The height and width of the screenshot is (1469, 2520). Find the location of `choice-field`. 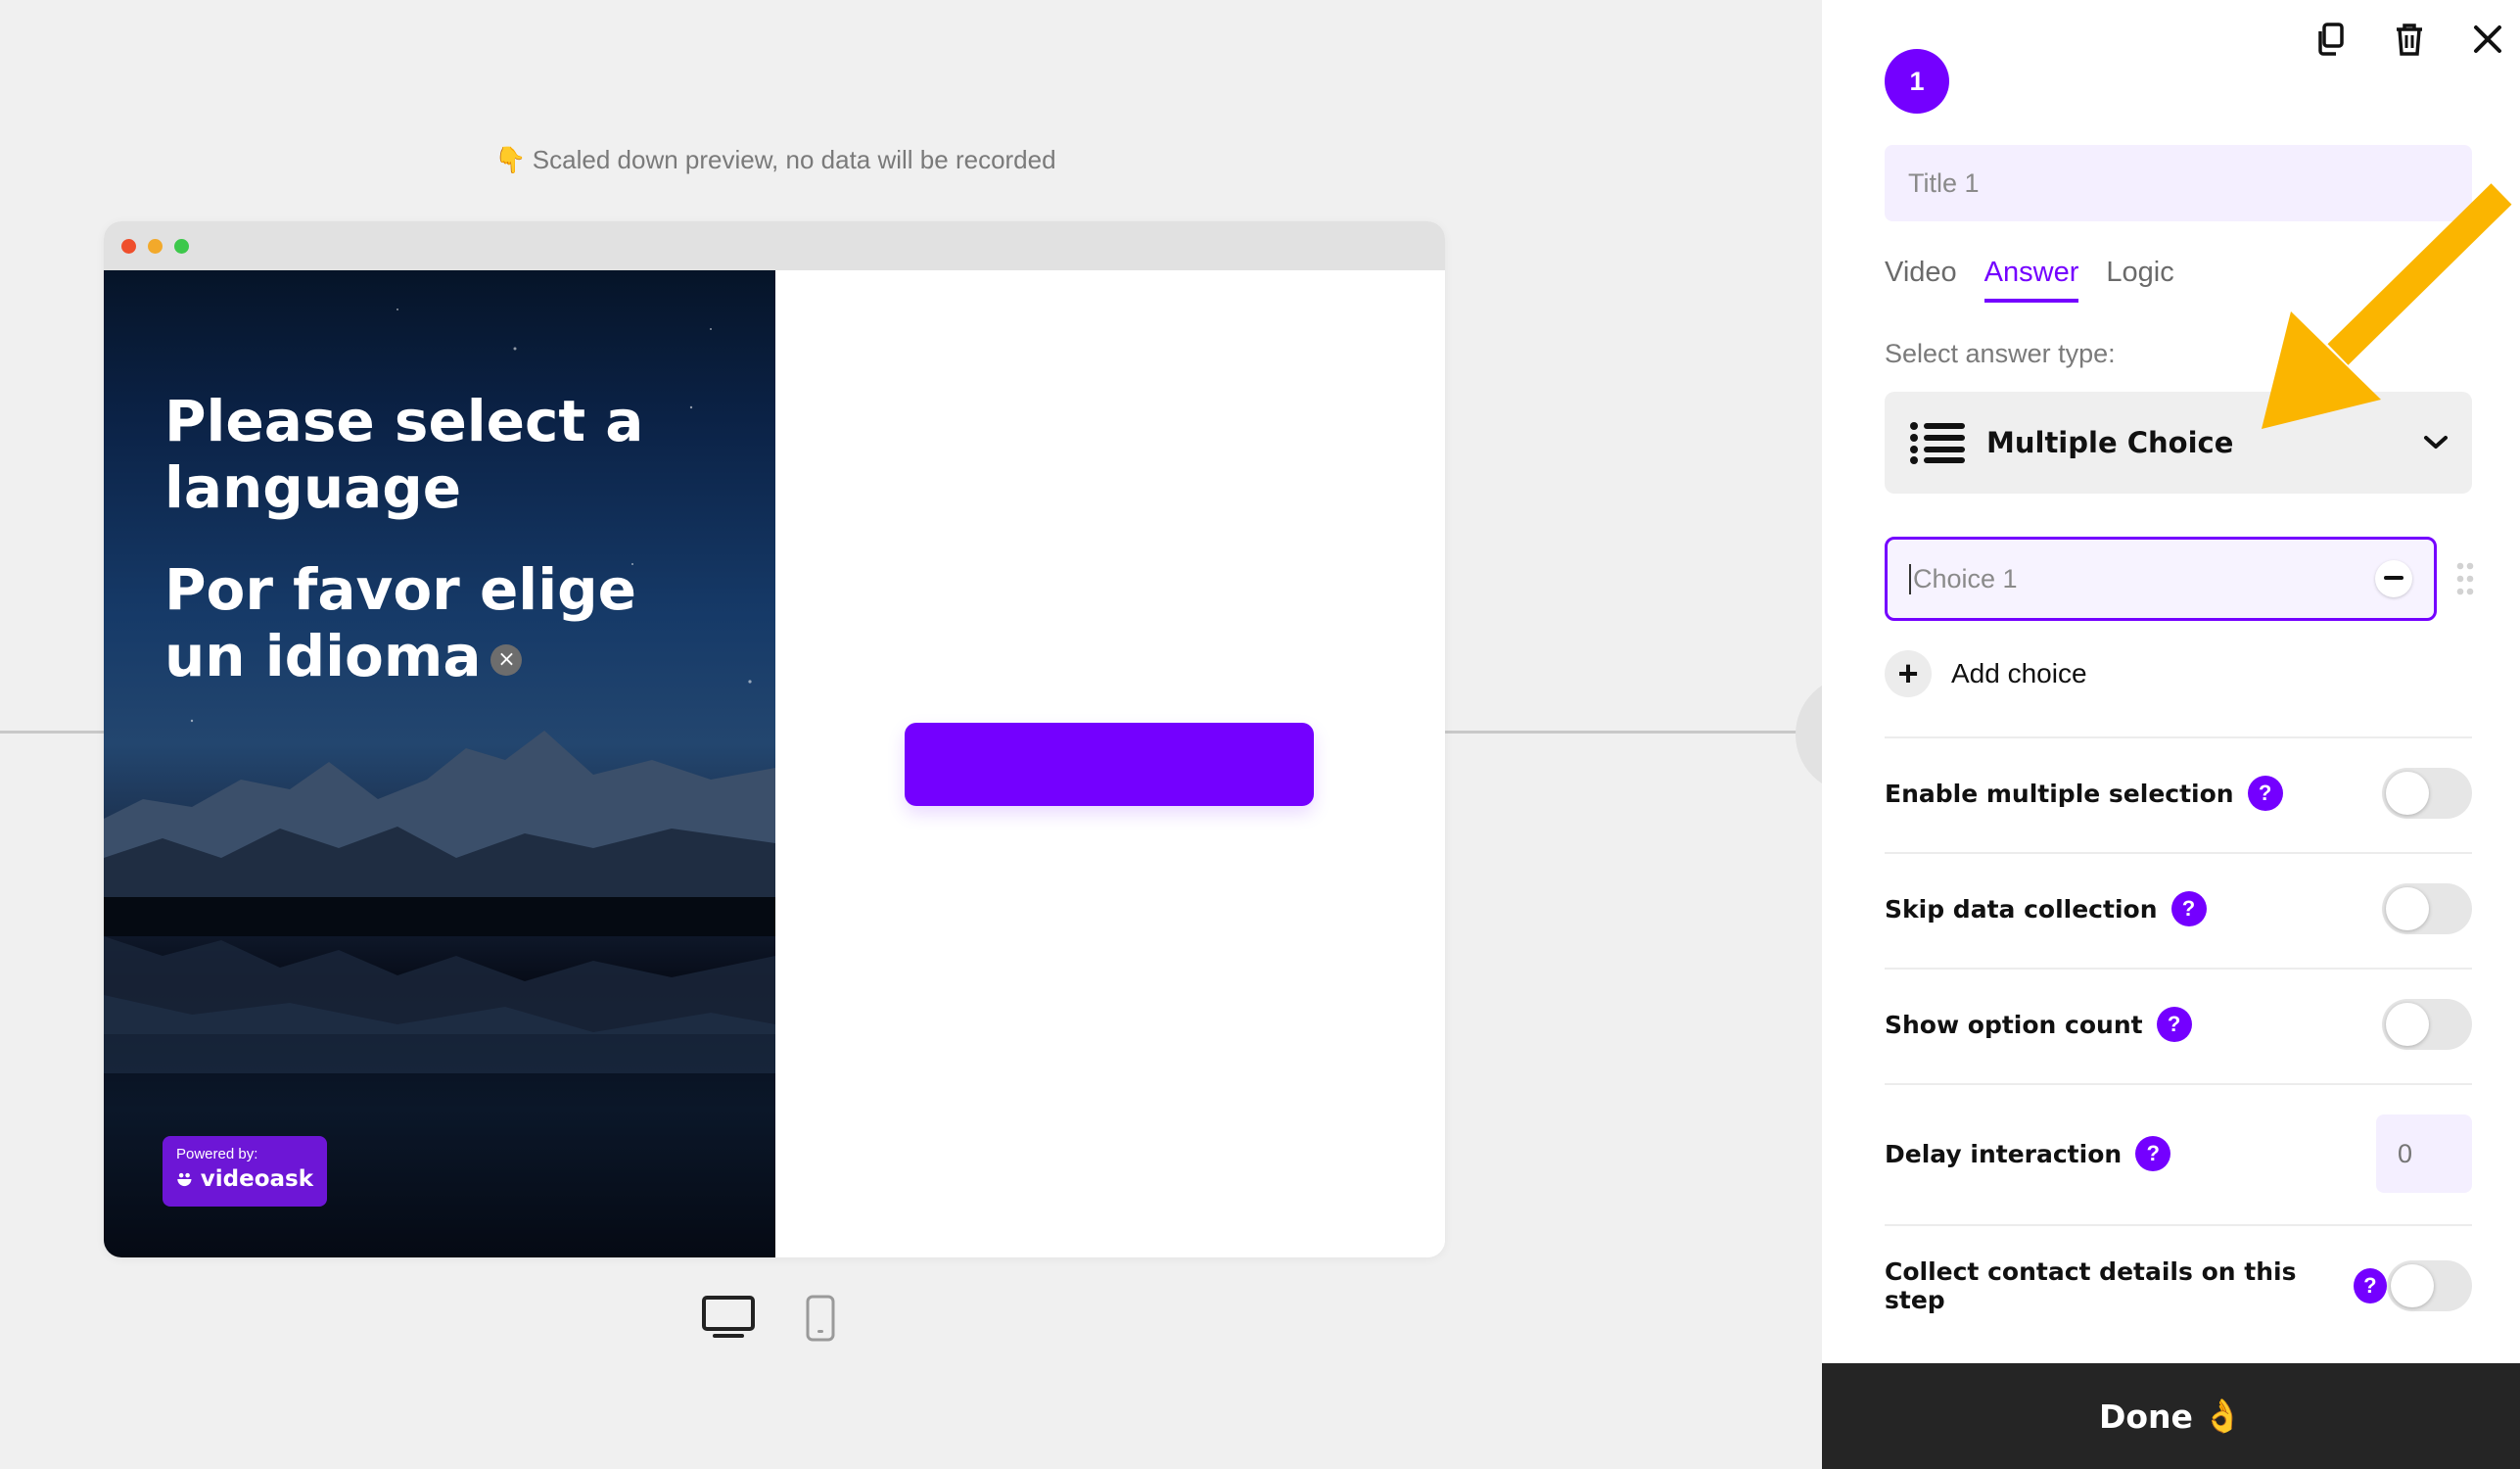

choice-field is located at coordinates (2161, 579).